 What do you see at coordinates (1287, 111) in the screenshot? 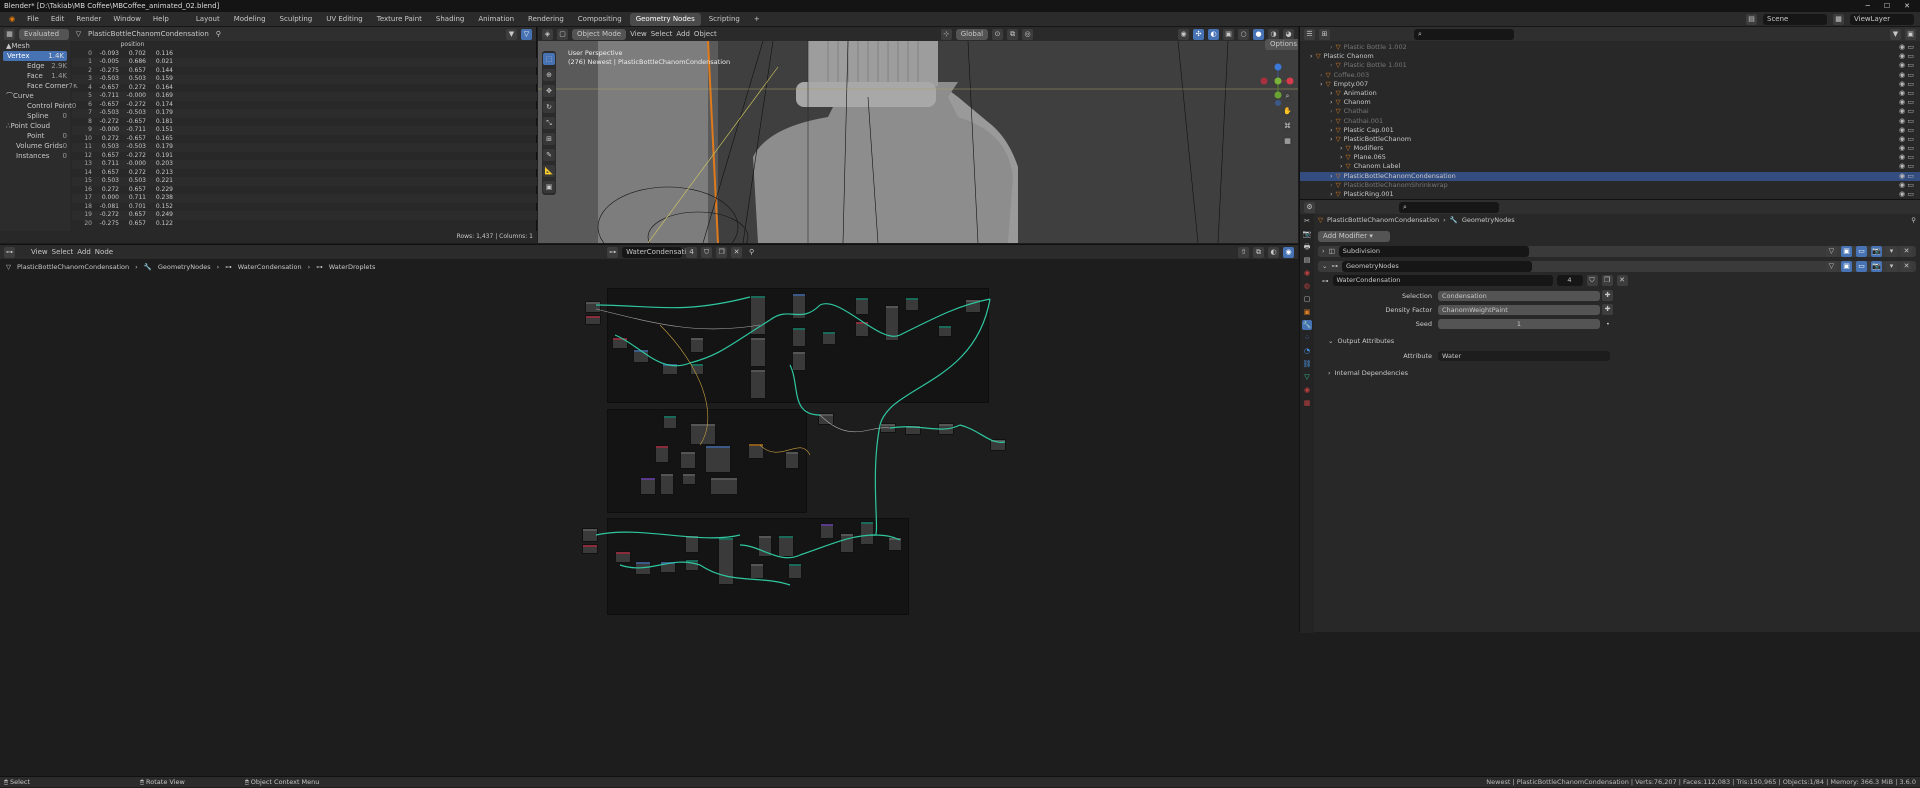
I see `pan-hand-icon: ✋` at bounding box center [1287, 111].